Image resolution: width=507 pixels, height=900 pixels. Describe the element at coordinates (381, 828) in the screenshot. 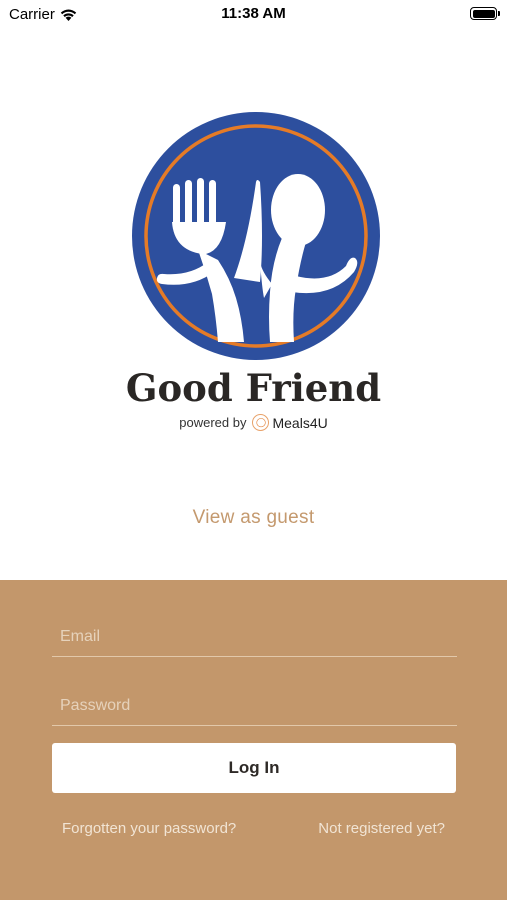

I see `register-link: Not registered yet?` at that location.